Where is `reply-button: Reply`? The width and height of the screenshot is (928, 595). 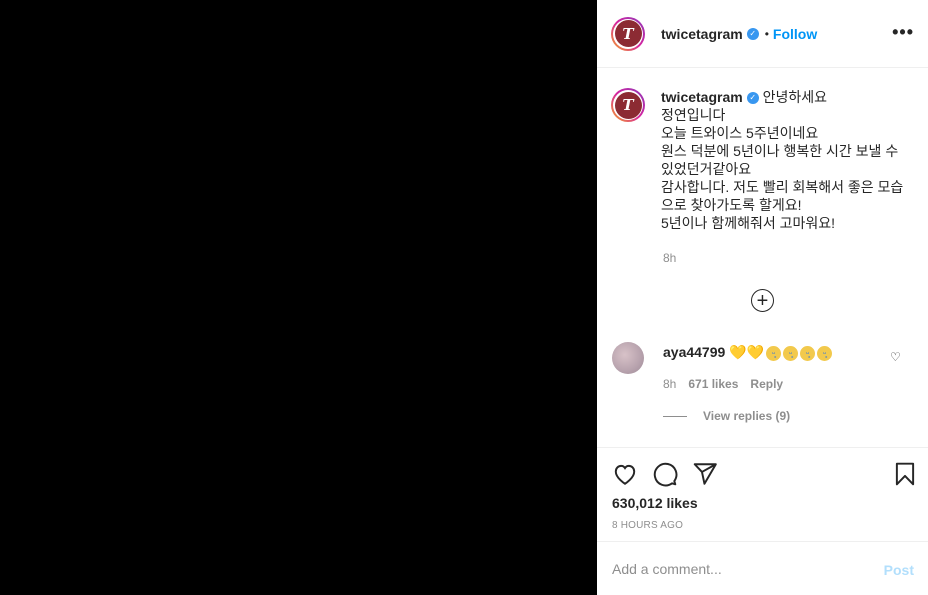
reply-button: Reply is located at coordinates (766, 384).